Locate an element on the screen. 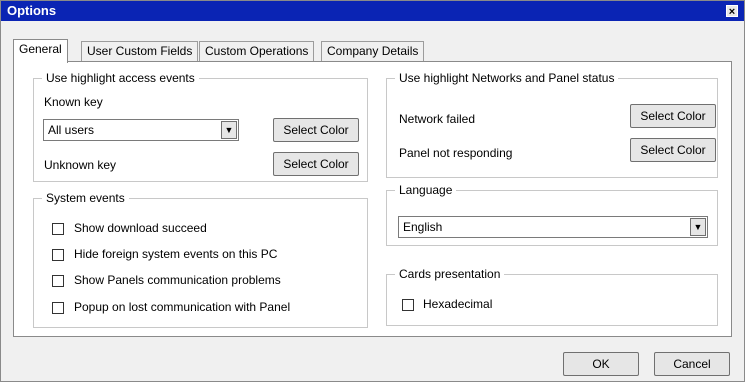  unknown-key-select-color-button: Select Color is located at coordinates (316, 164).